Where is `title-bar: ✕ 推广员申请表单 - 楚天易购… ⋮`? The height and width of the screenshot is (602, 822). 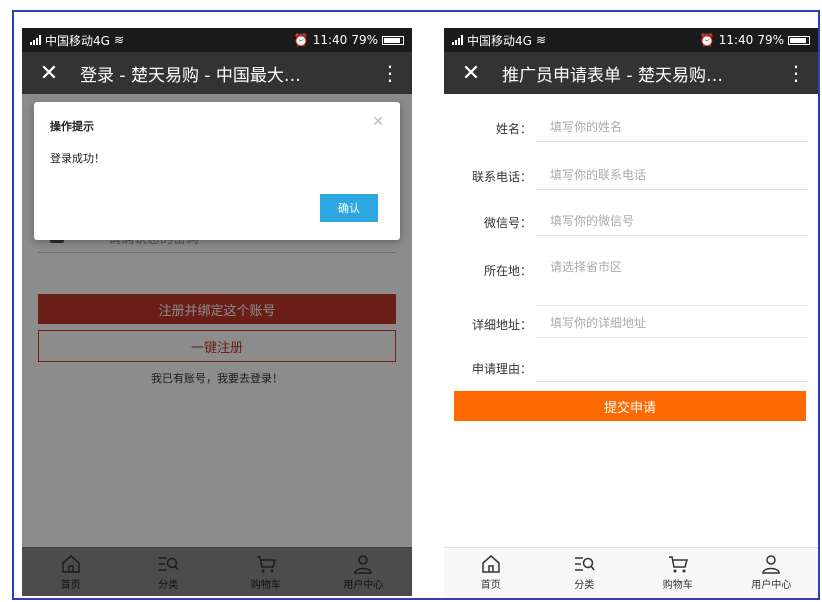
title-bar: ✕ 推广员申请表单 - 楚天易购… ⋮ is located at coordinates (631, 73).